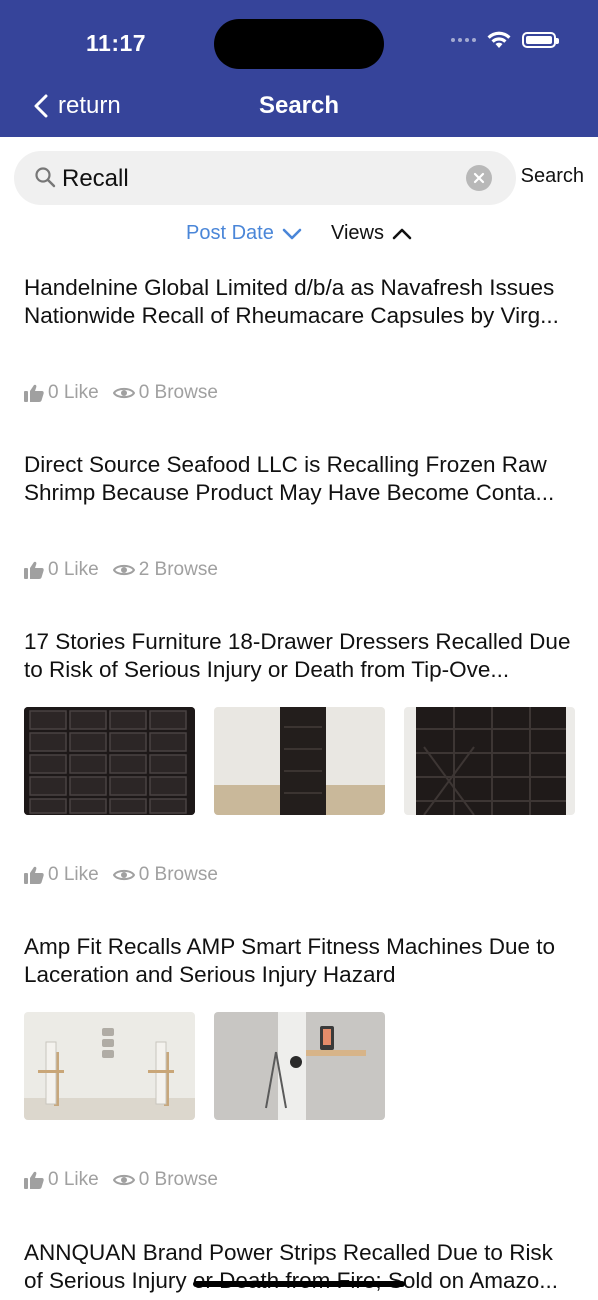 The image size is (598, 1300). I want to click on clear-search-button, so click(479, 178).